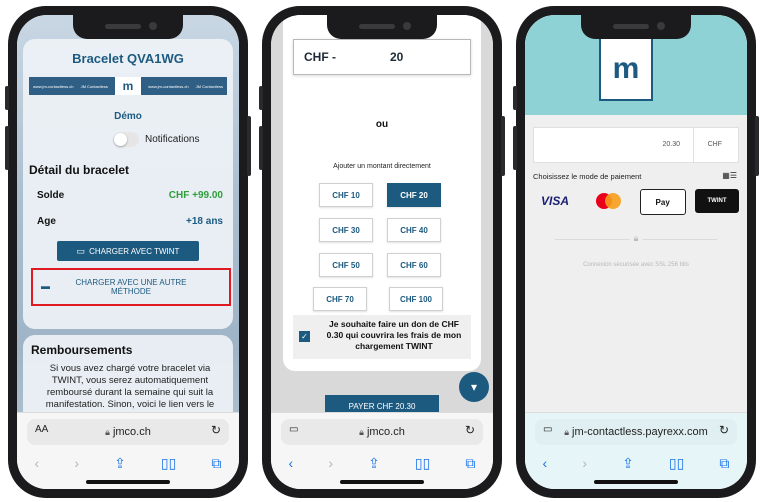 Image resolution: width=764 pixels, height=502 pixels. What do you see at coordinates (414, 230) in the screenshot?
I see `amount-option-40: CHF 40` at bounding box center [414, 230].